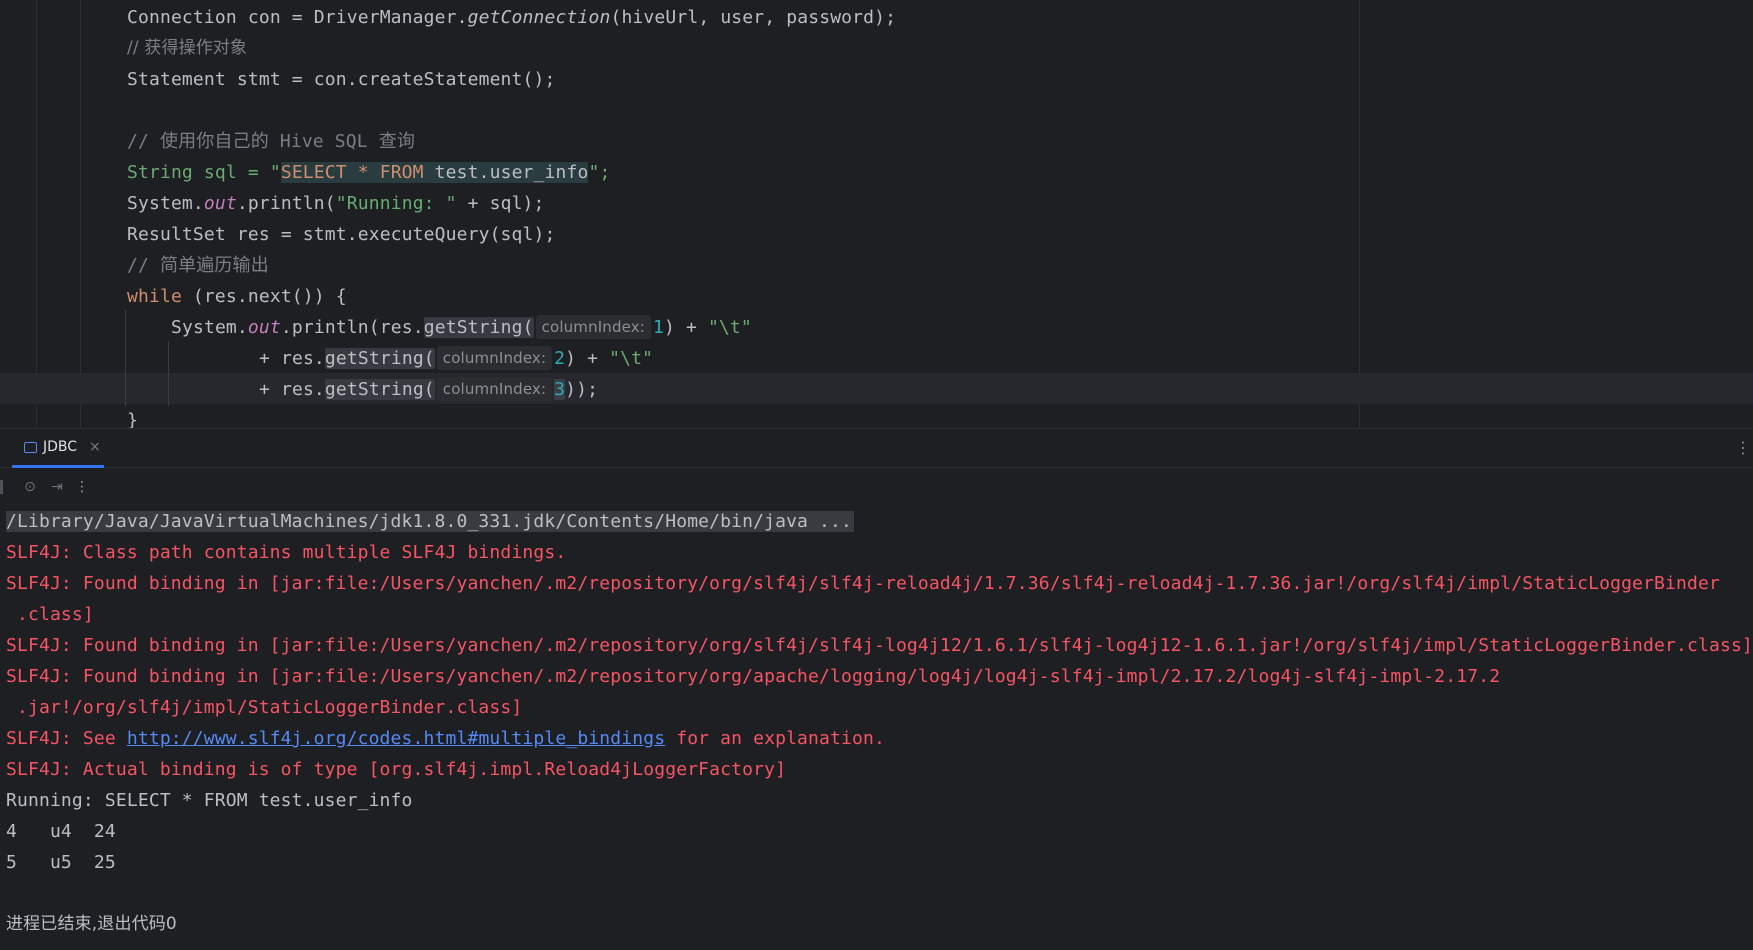 This screenshot has width=1753, height=950. What do you see at coordinates (125, 358) in the screenshot?
I see `indent-guide-while` at bounding box center [125, 358].